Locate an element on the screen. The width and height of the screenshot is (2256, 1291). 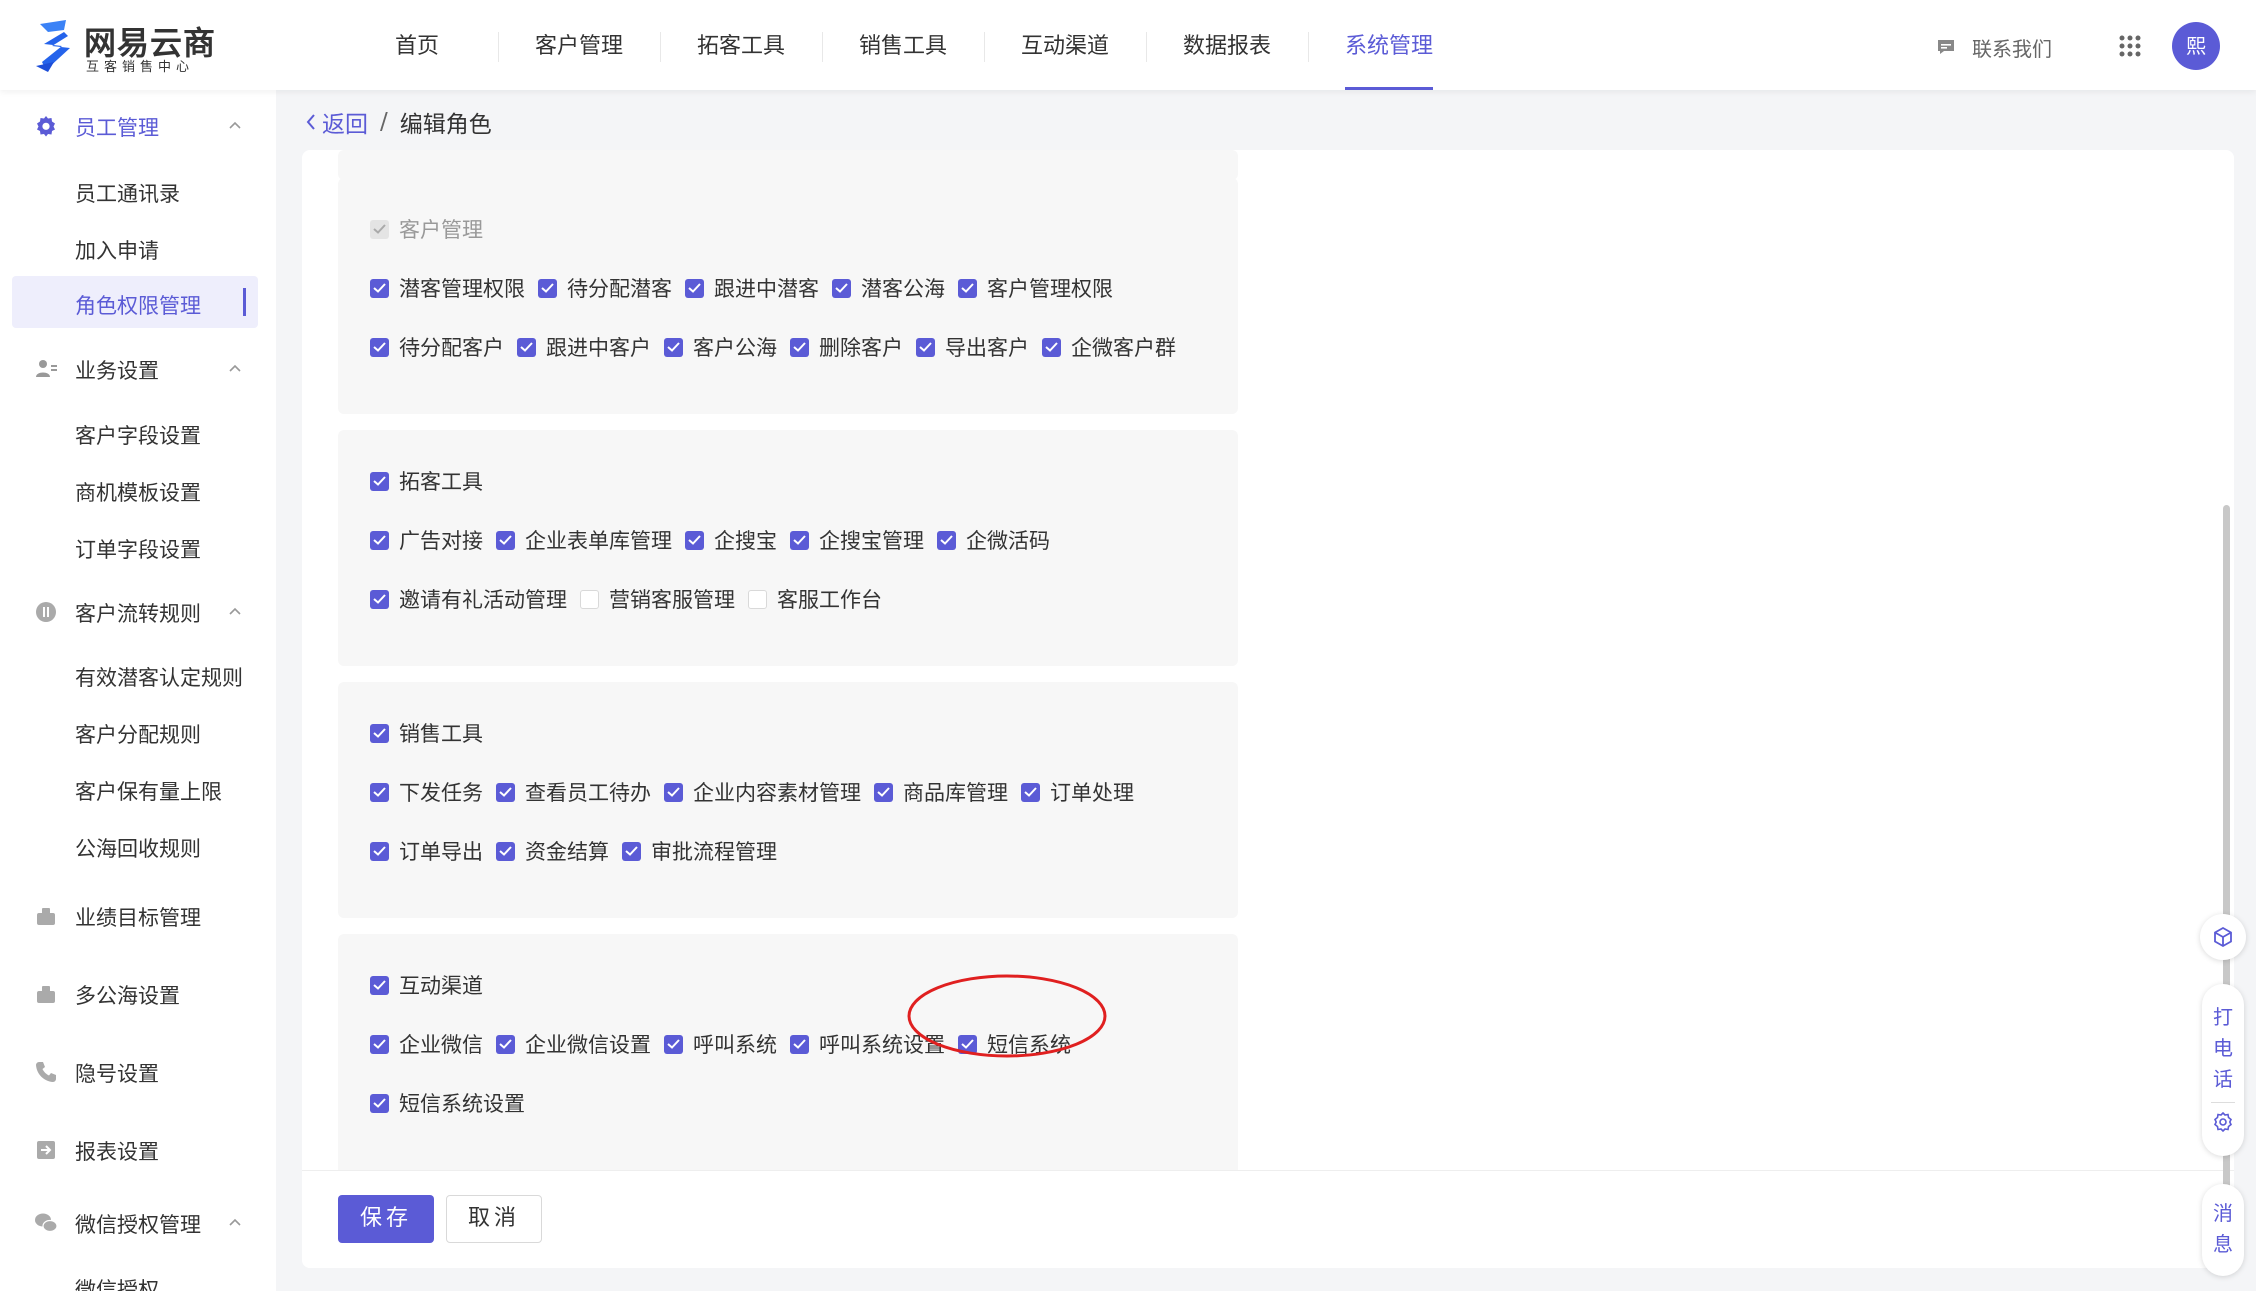
permission-checkbox: 企搜宝 is located at coordinates (731, 540).